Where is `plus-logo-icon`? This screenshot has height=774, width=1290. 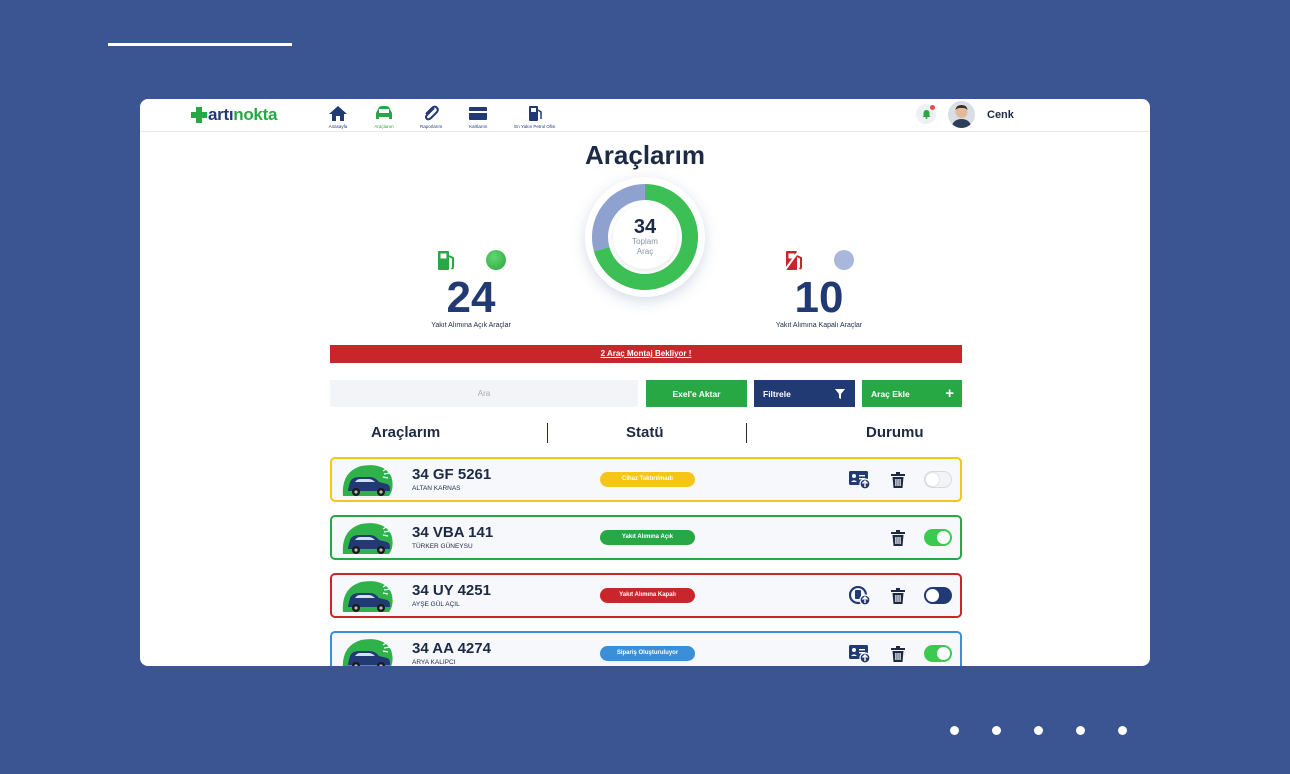 plus-logo-icon is located at coordinates (199, 115).